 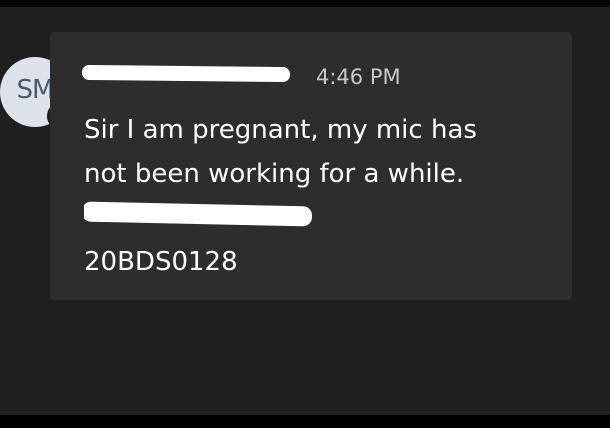 I want to click on message-timestamp: 4:46 PM, so click(x=358, y=77).